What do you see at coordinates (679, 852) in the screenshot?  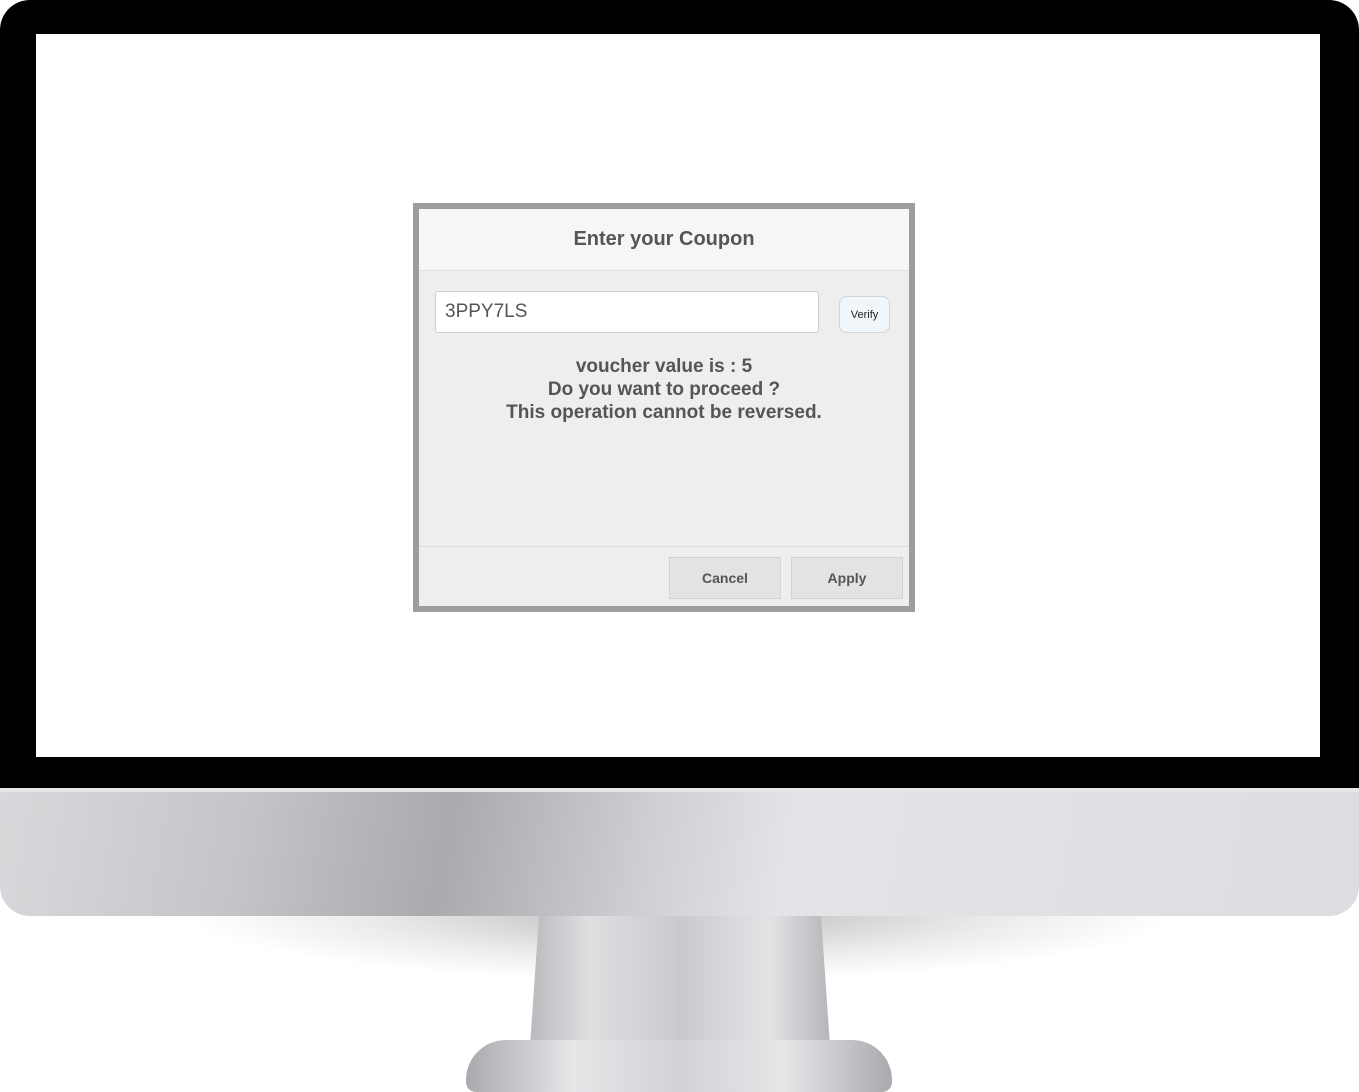 I see `monitor-chin` at bounding box center [679, 852].